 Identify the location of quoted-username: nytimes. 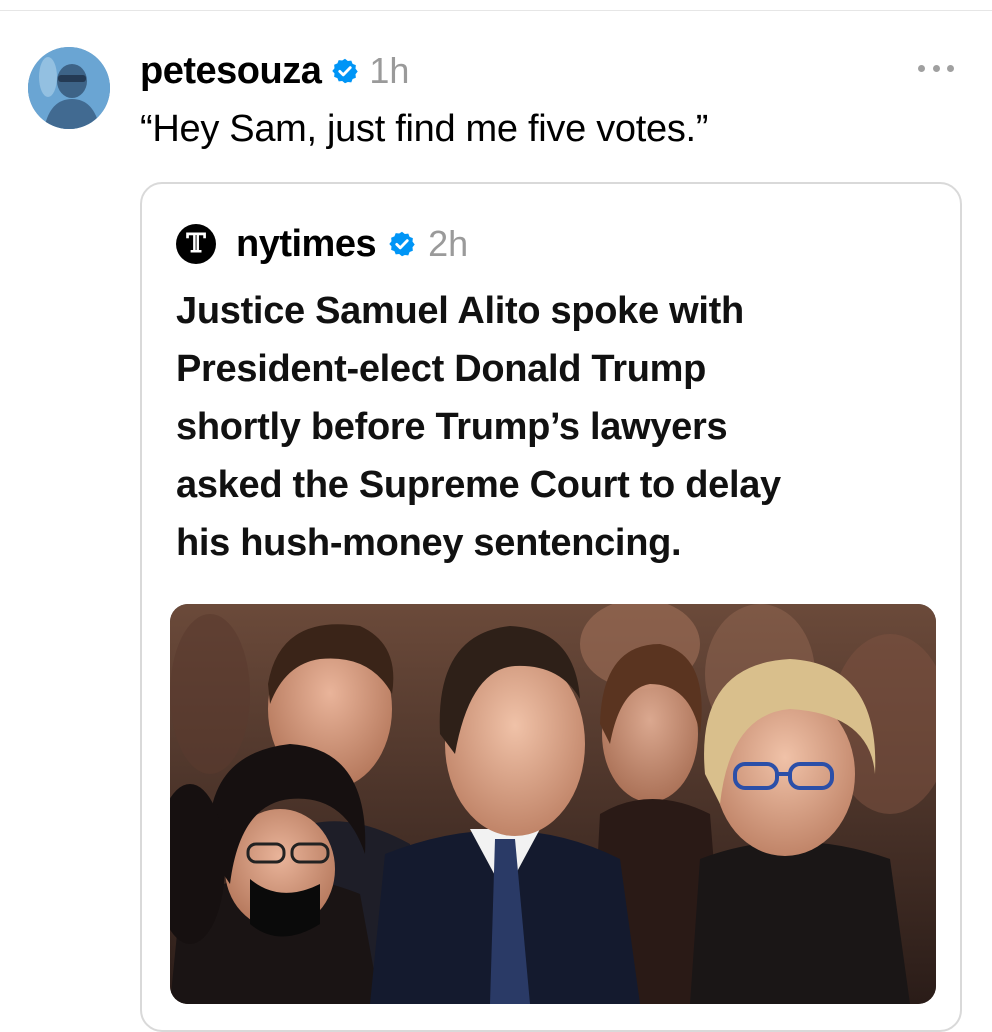
(306, 244).